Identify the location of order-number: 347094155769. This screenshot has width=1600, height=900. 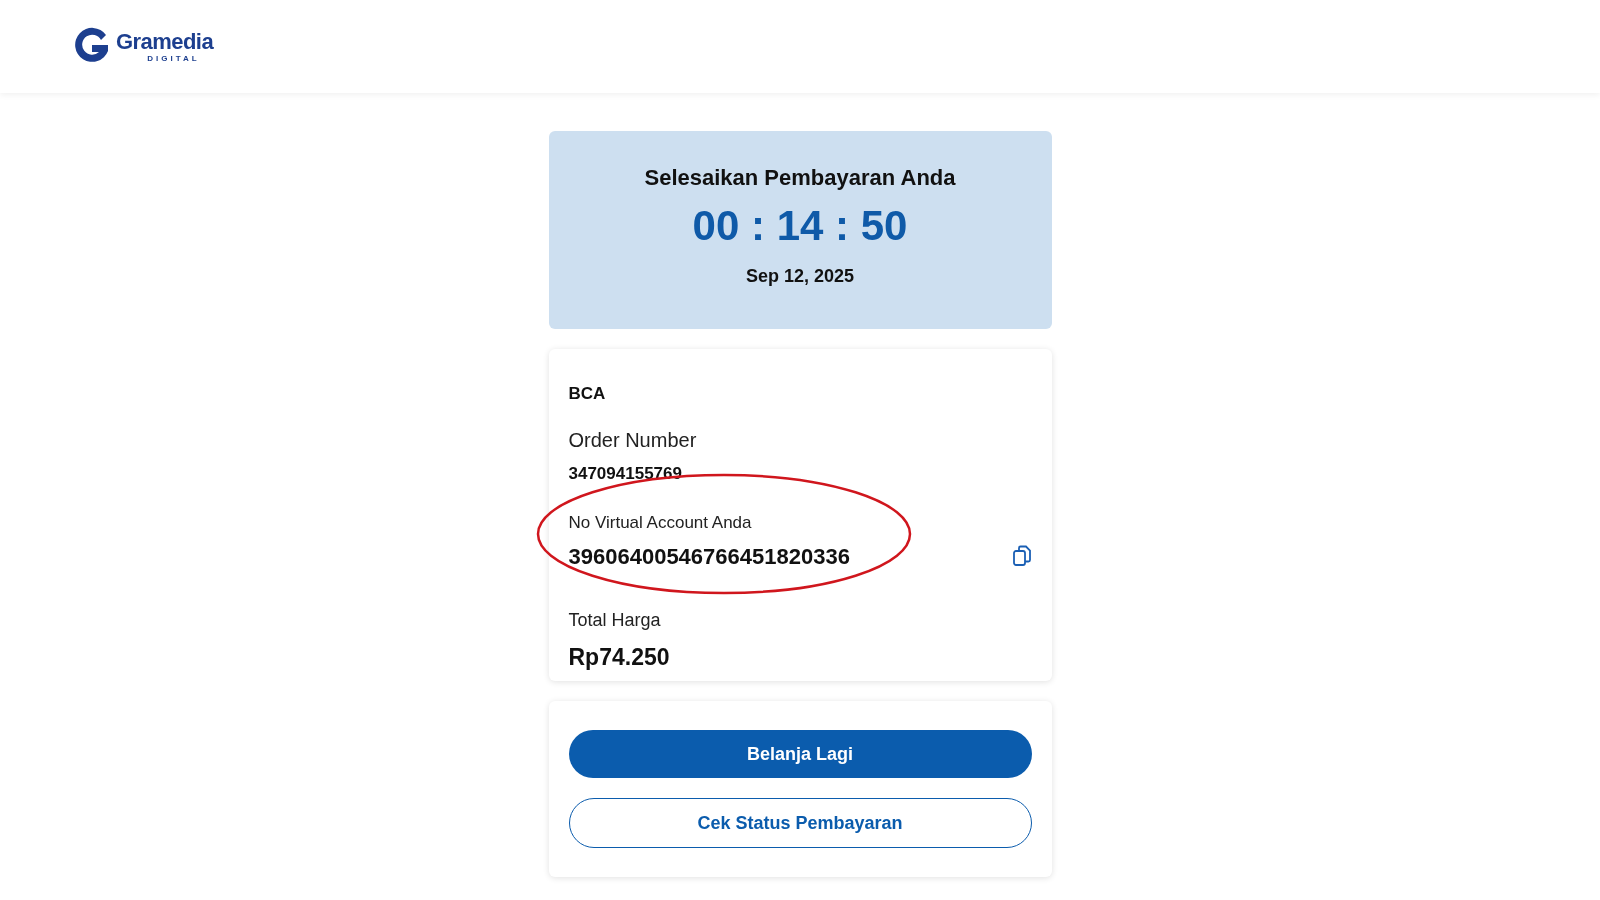
(625, 473).